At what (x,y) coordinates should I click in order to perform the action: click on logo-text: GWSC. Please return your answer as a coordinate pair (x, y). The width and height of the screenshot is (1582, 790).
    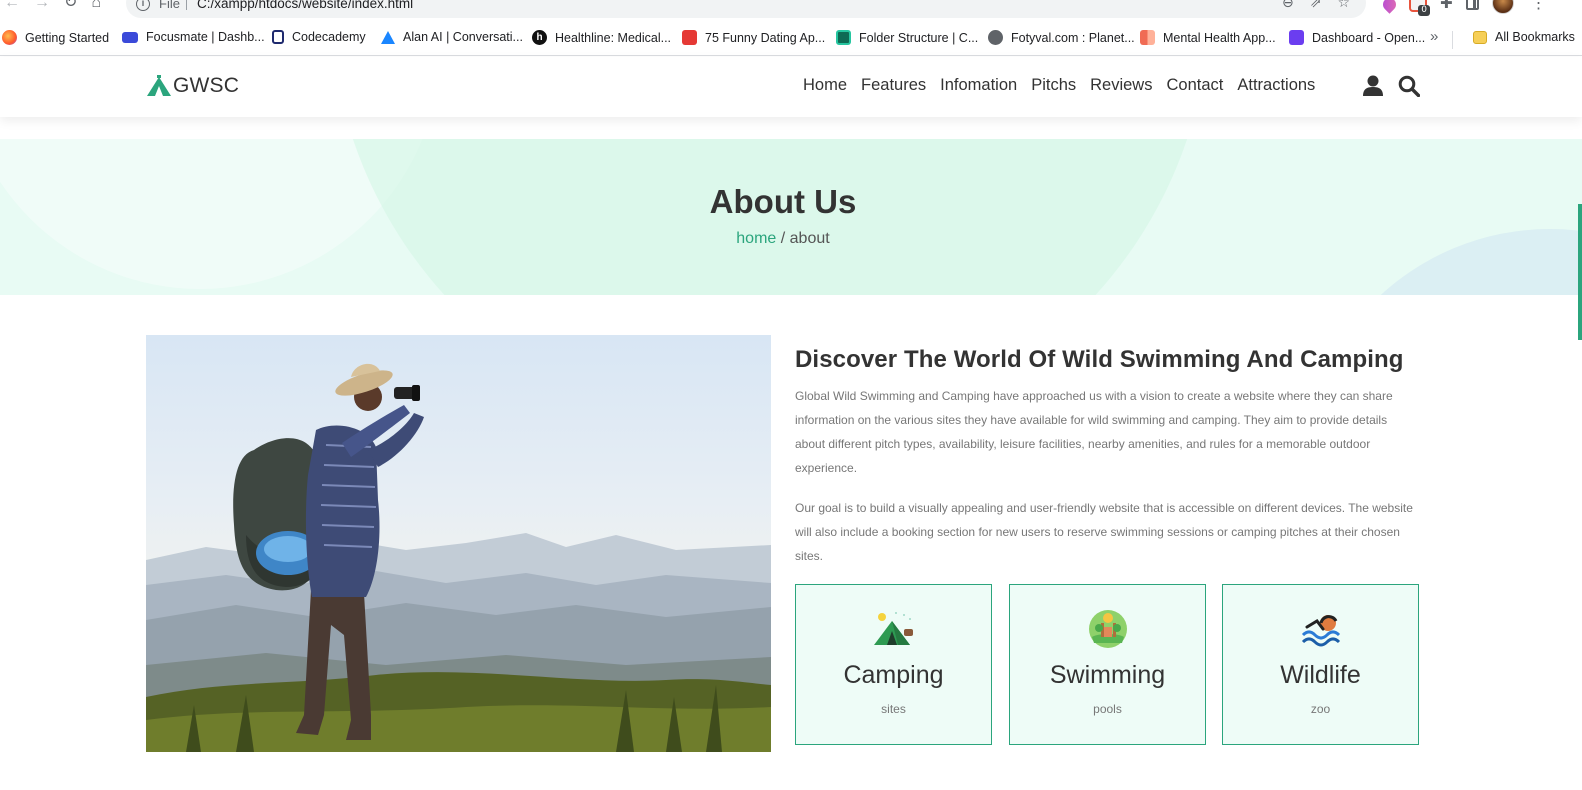
    Looking at the image, I should click on (206, 85).